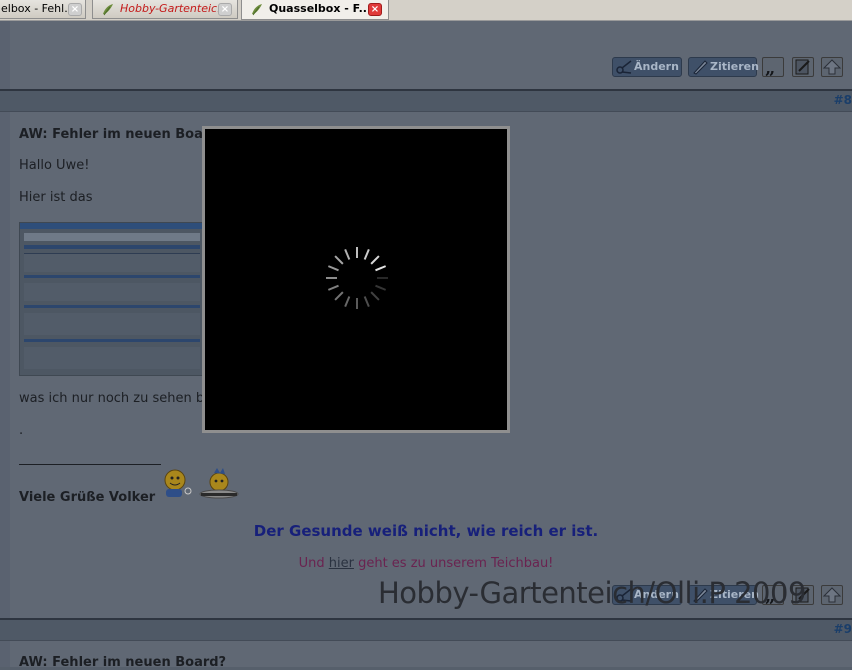 The width and height of the screenshot is (852, 670). I want to click on tab-hobby-gartenteich: Hobby-Gartenteic... ×, so click(165, 9).